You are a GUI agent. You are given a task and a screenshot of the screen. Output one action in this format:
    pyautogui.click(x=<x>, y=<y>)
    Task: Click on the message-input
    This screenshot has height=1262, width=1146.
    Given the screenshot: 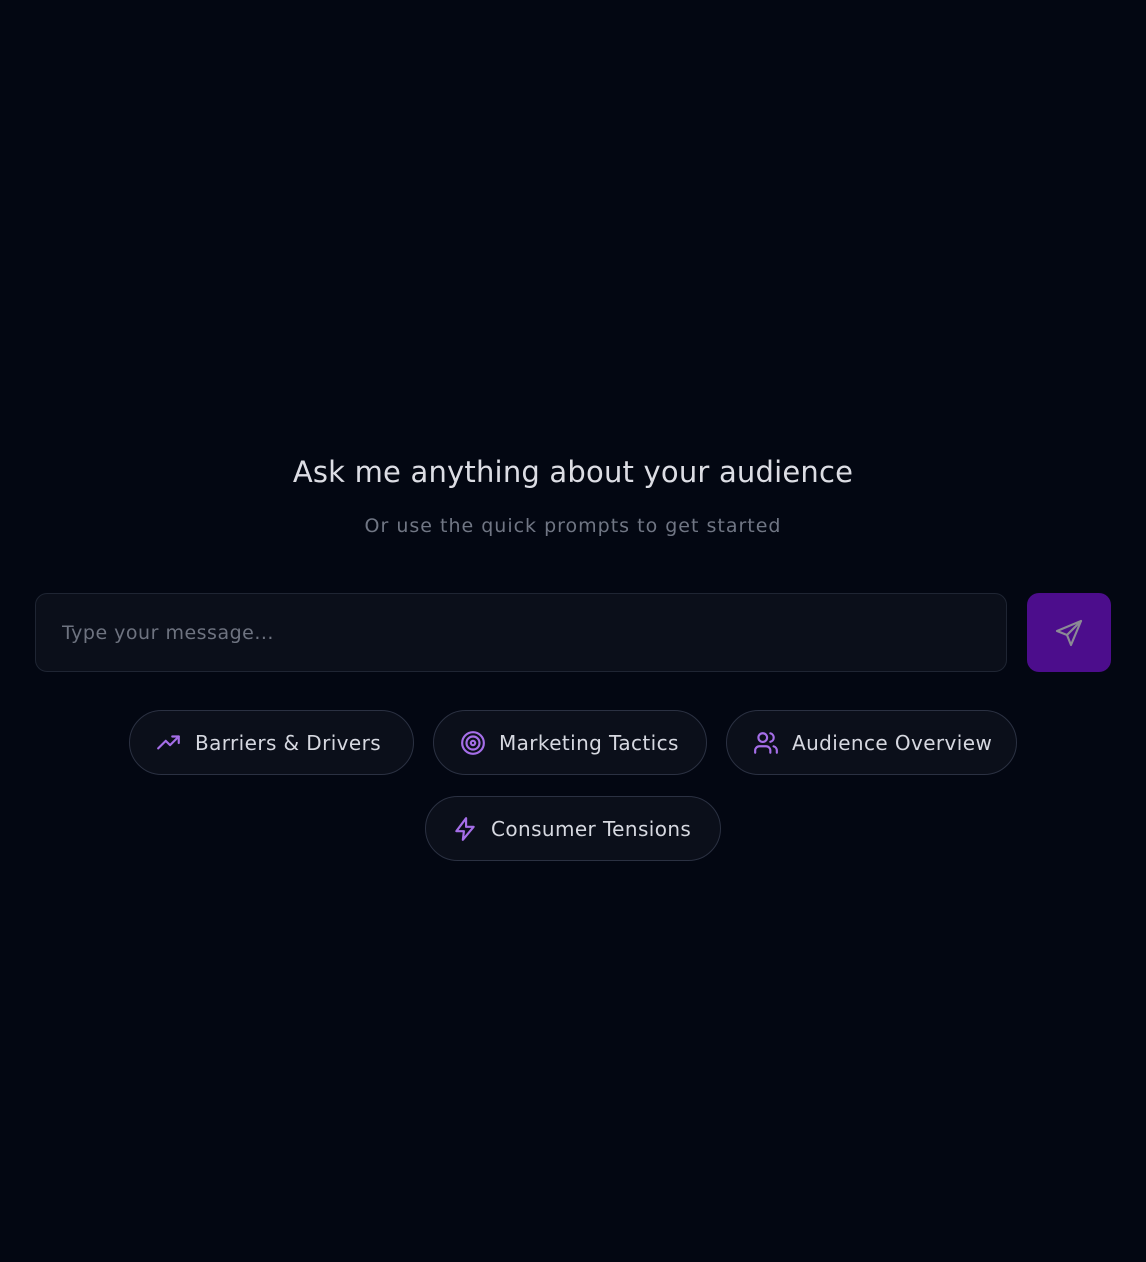 What is the action you would take?
    pyautogui.click(x=521, y=632)
    